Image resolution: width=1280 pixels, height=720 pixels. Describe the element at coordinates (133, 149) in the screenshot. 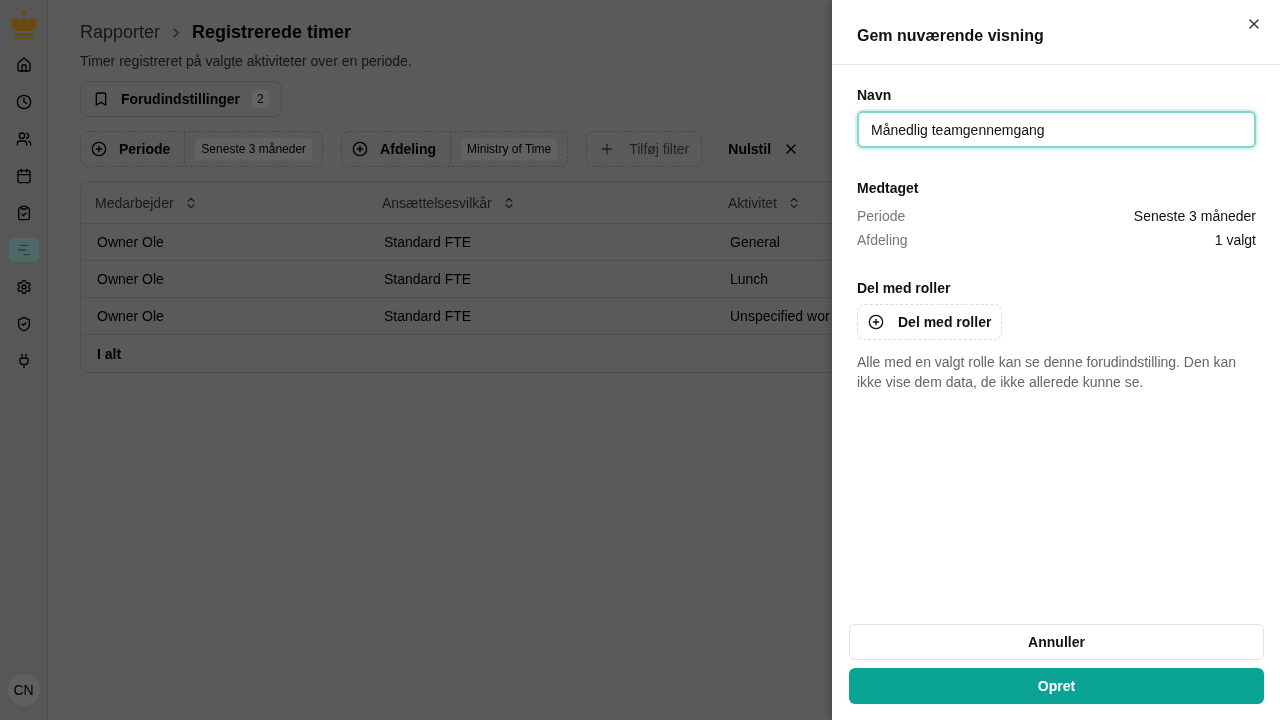

I see `filter-button: Periode` at that location.